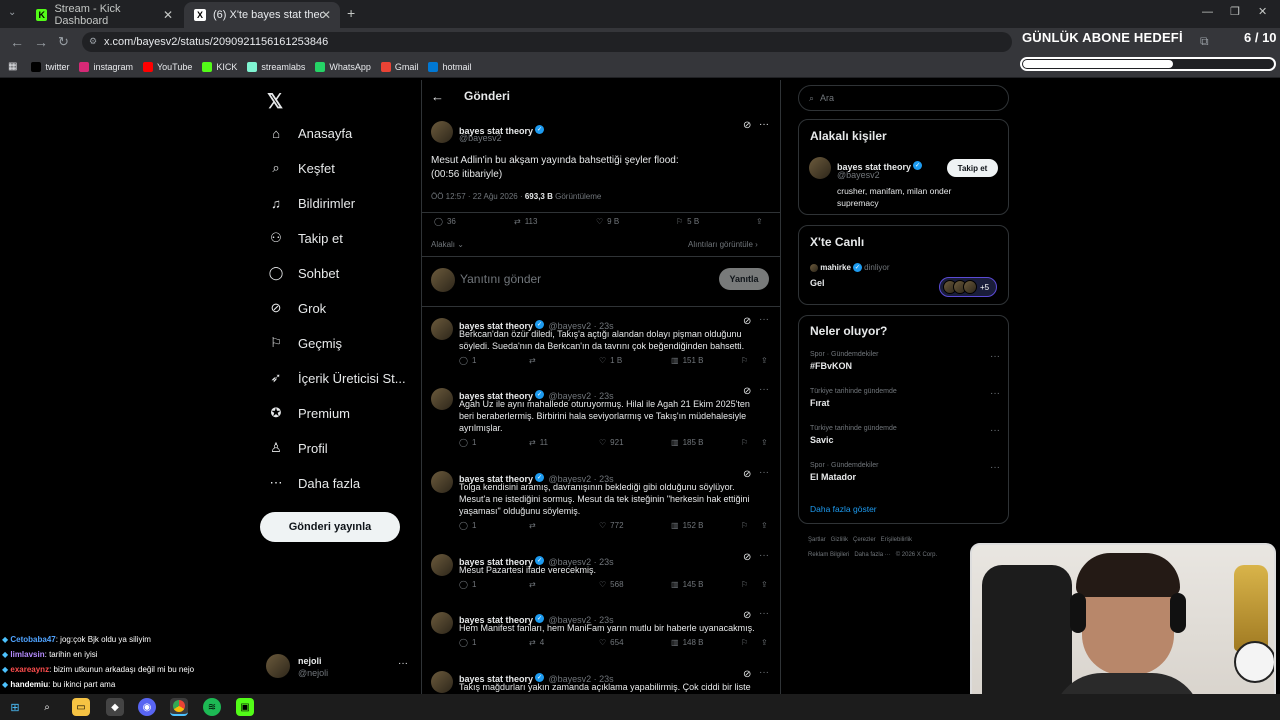  I want to click on bookmark-item: Gmail, so click(399, 66).